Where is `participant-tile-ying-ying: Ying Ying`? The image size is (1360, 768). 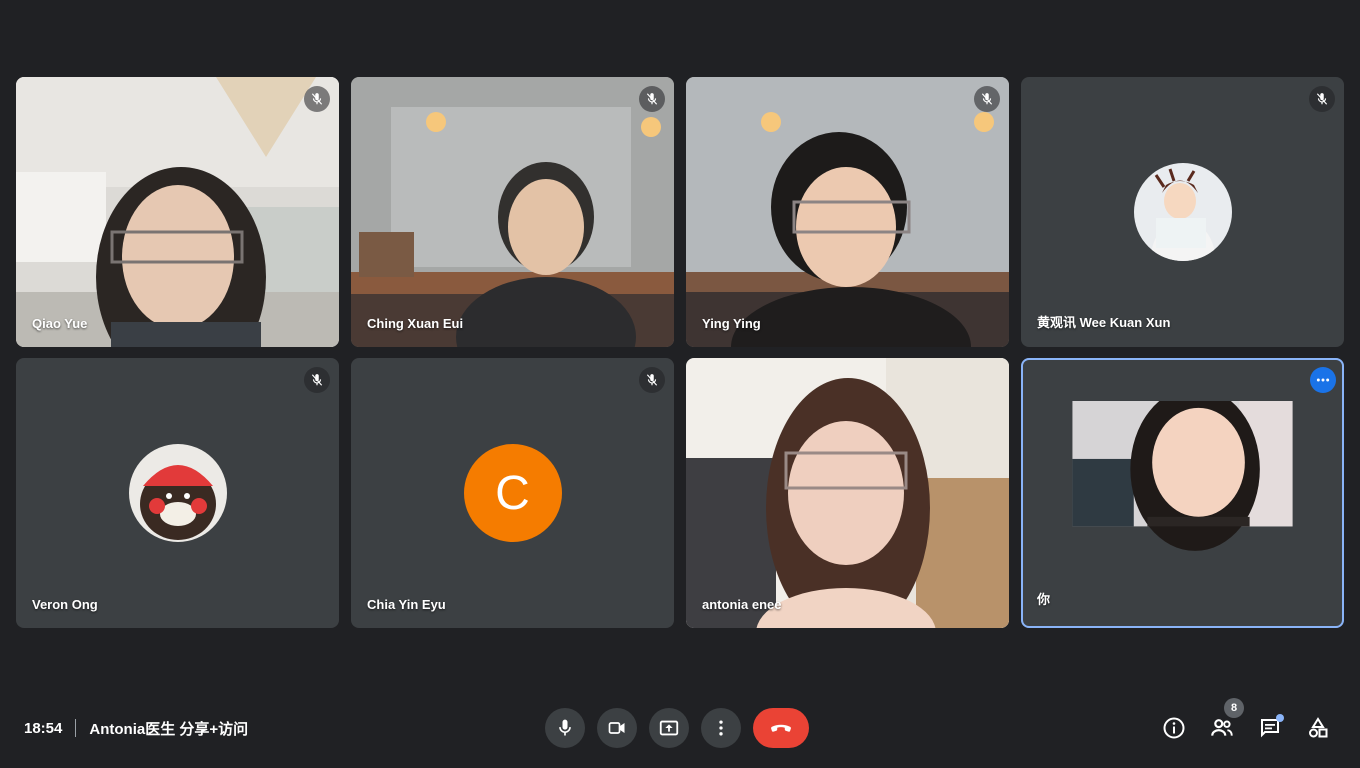 participant-tile-ying-ying: Ying Ying is located at coordinates (847, 212).